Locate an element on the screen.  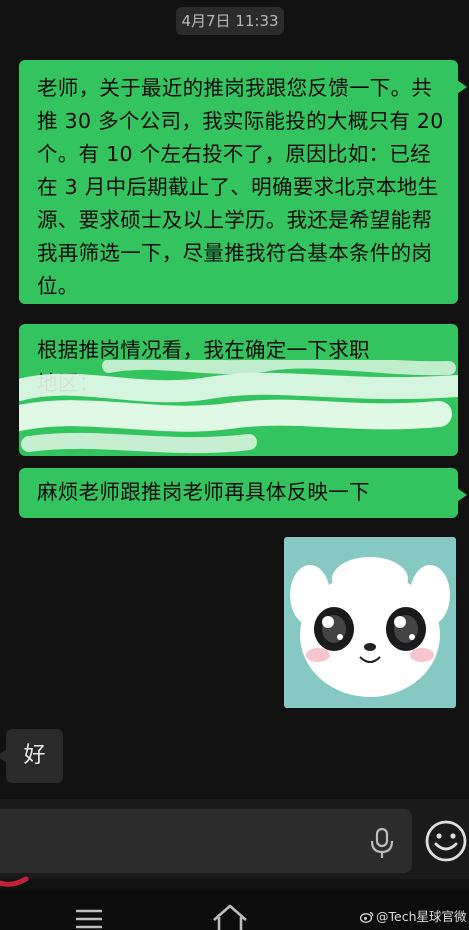
home-icon is located at coordinates (230, 916).